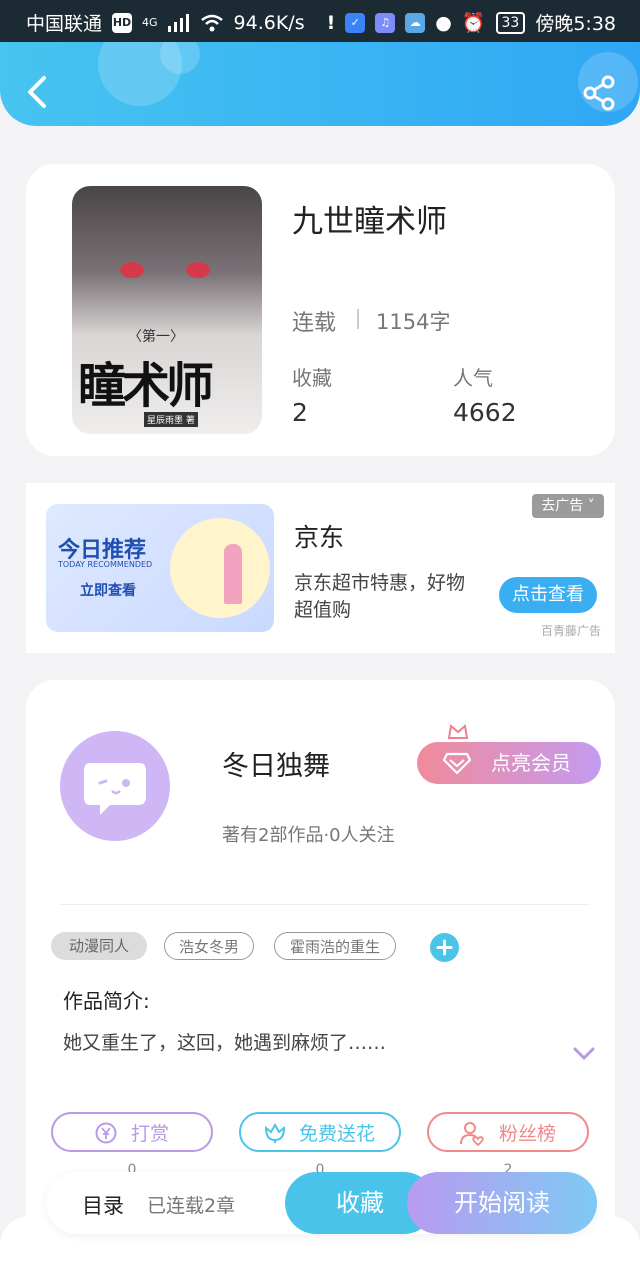 This screenshot has width=640, height=1280. I want to click on chapter-count: 已连载2章, so click(191, 1206).